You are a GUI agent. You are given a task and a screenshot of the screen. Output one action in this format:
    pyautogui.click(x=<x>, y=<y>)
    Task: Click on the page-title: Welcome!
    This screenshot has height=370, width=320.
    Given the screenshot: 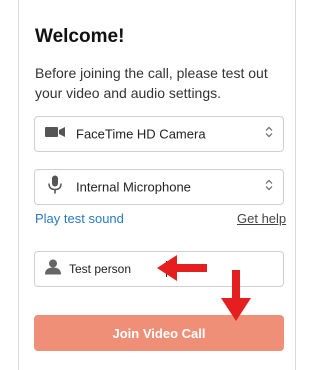 What is the action you would take?
    pyautogui.click(x=80, y=36)
    